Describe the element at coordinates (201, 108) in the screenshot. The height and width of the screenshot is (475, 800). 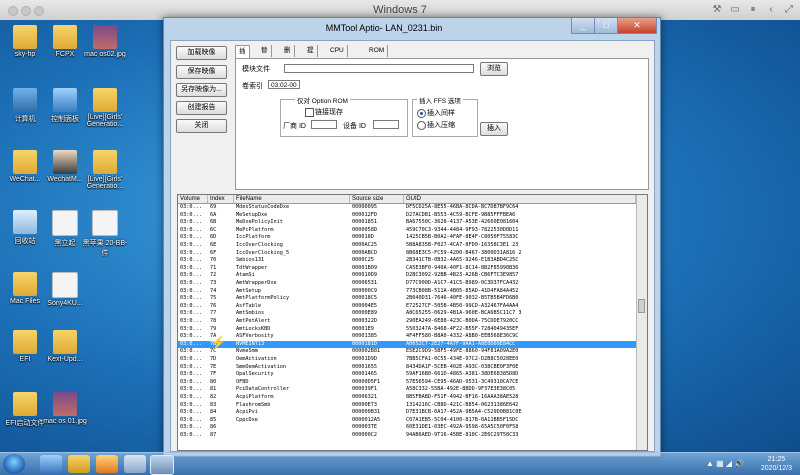
I see `create-report-button: 创建报告` at that location.